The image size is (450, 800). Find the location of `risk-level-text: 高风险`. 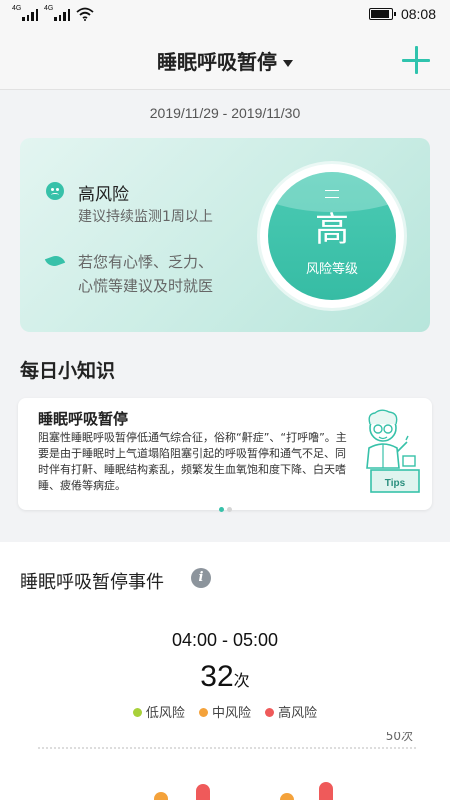

risk-level-text: 高风险 is located at coordinates (103, 195).